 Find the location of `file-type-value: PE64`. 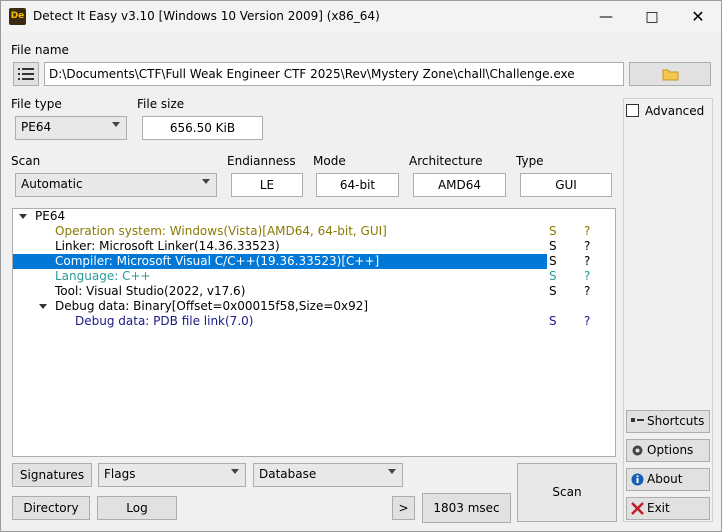

file-type-value: PE64 is located at coordinates (36, 127).